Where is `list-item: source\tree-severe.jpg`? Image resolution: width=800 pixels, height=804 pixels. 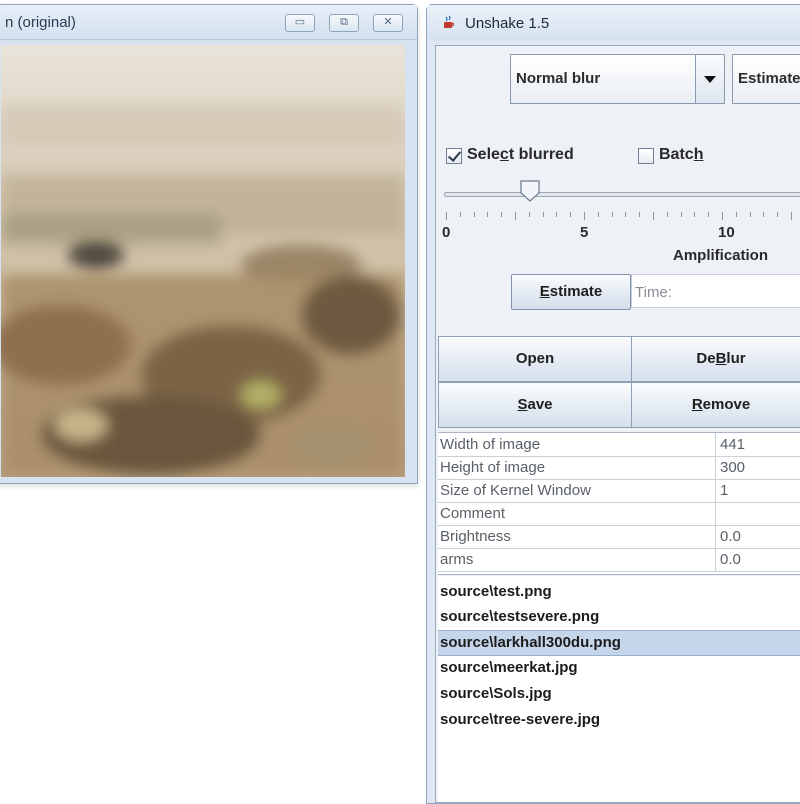 list-item: source\tree-severe.jpg is located at coordinates (619, 720).